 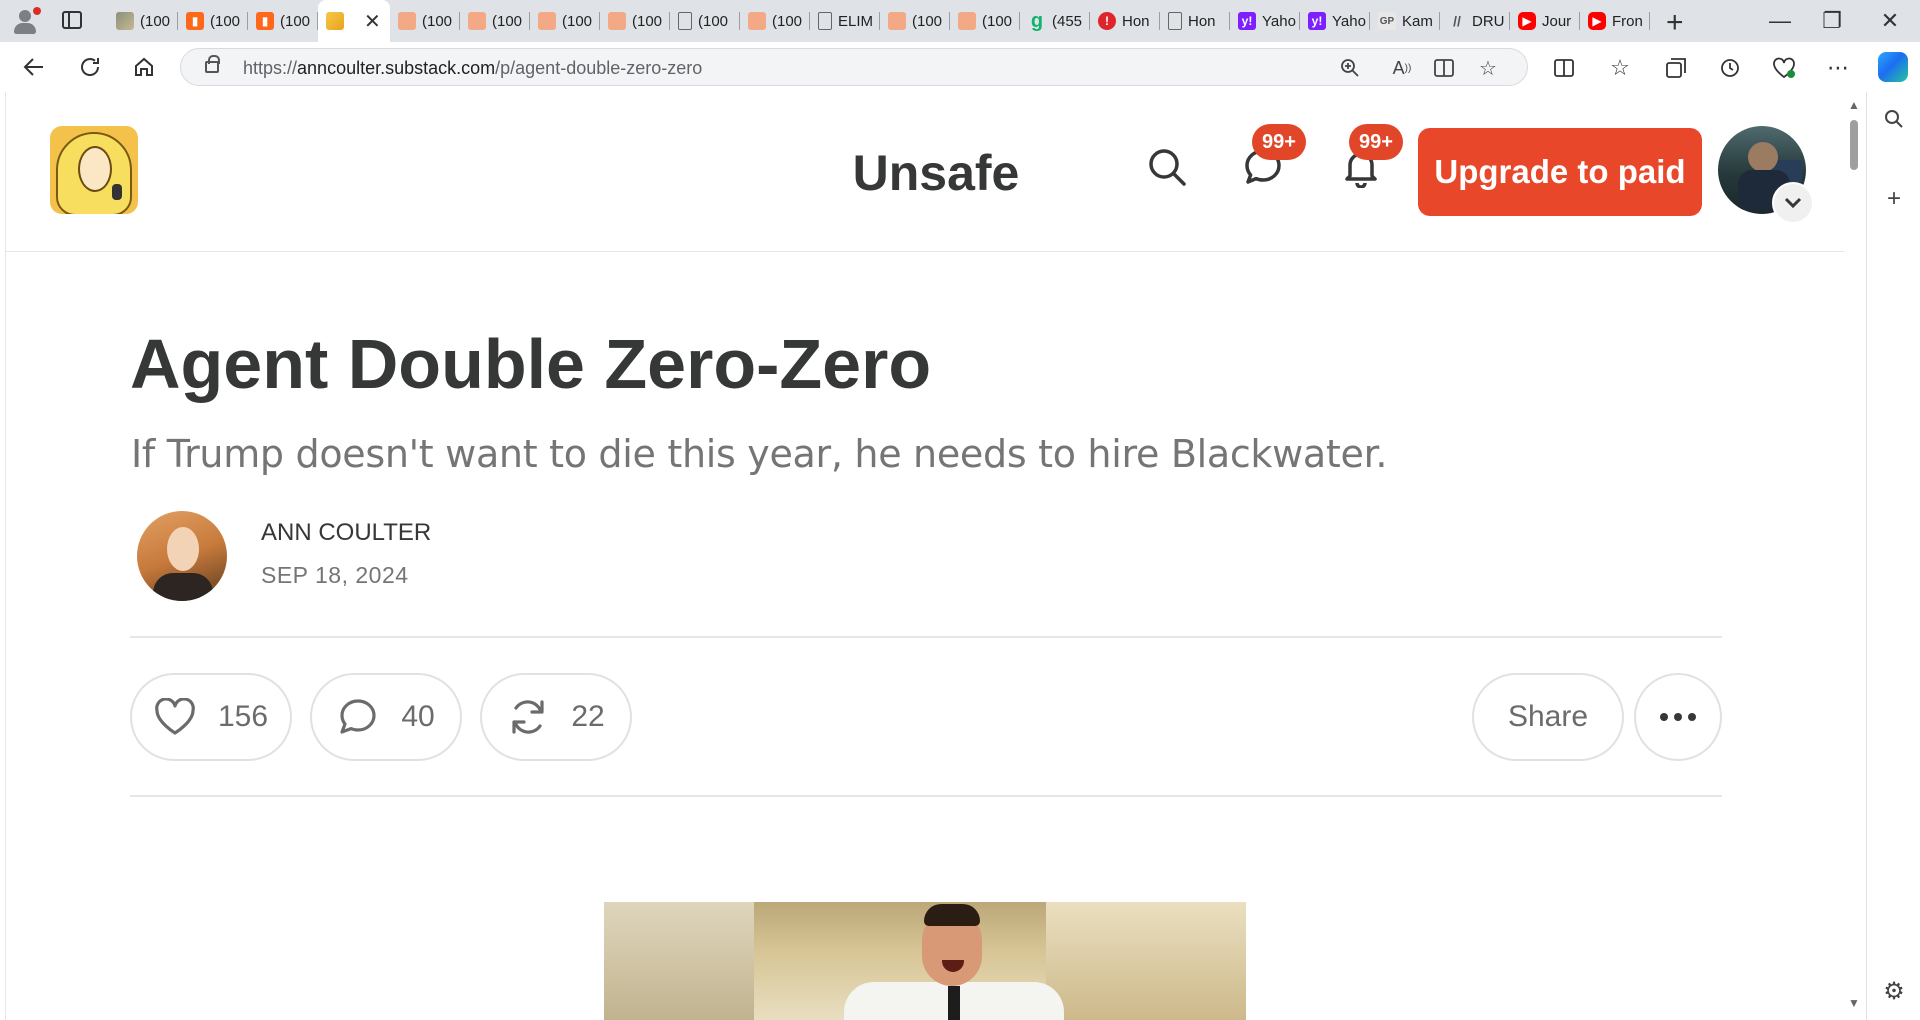 I want to click on ellipsis-icon, so click(x=1678, y=717).